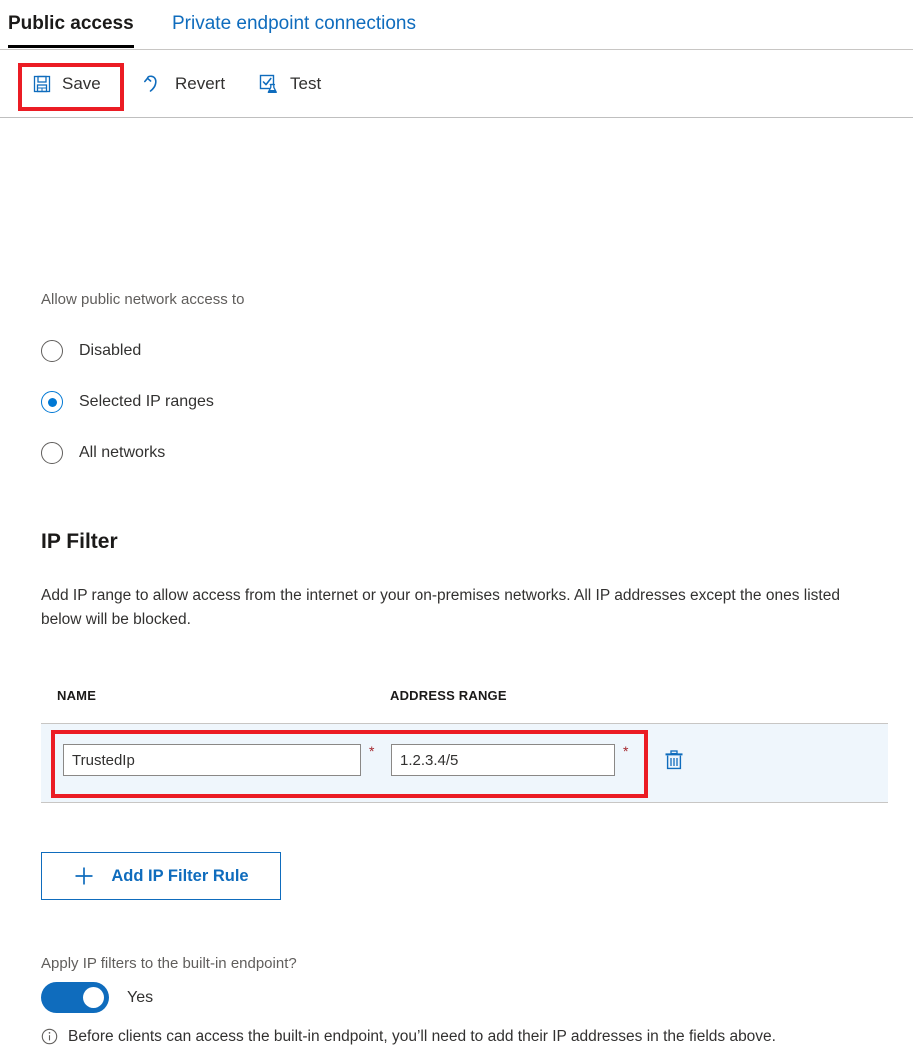  I want to click on revert-button-label: Revert, so click(200, 83).